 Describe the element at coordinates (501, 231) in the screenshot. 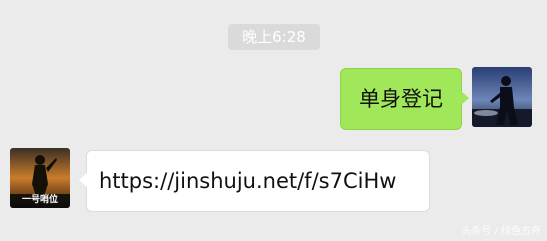

I see `watermark: 头条号 / 绿色方舟` at that location.